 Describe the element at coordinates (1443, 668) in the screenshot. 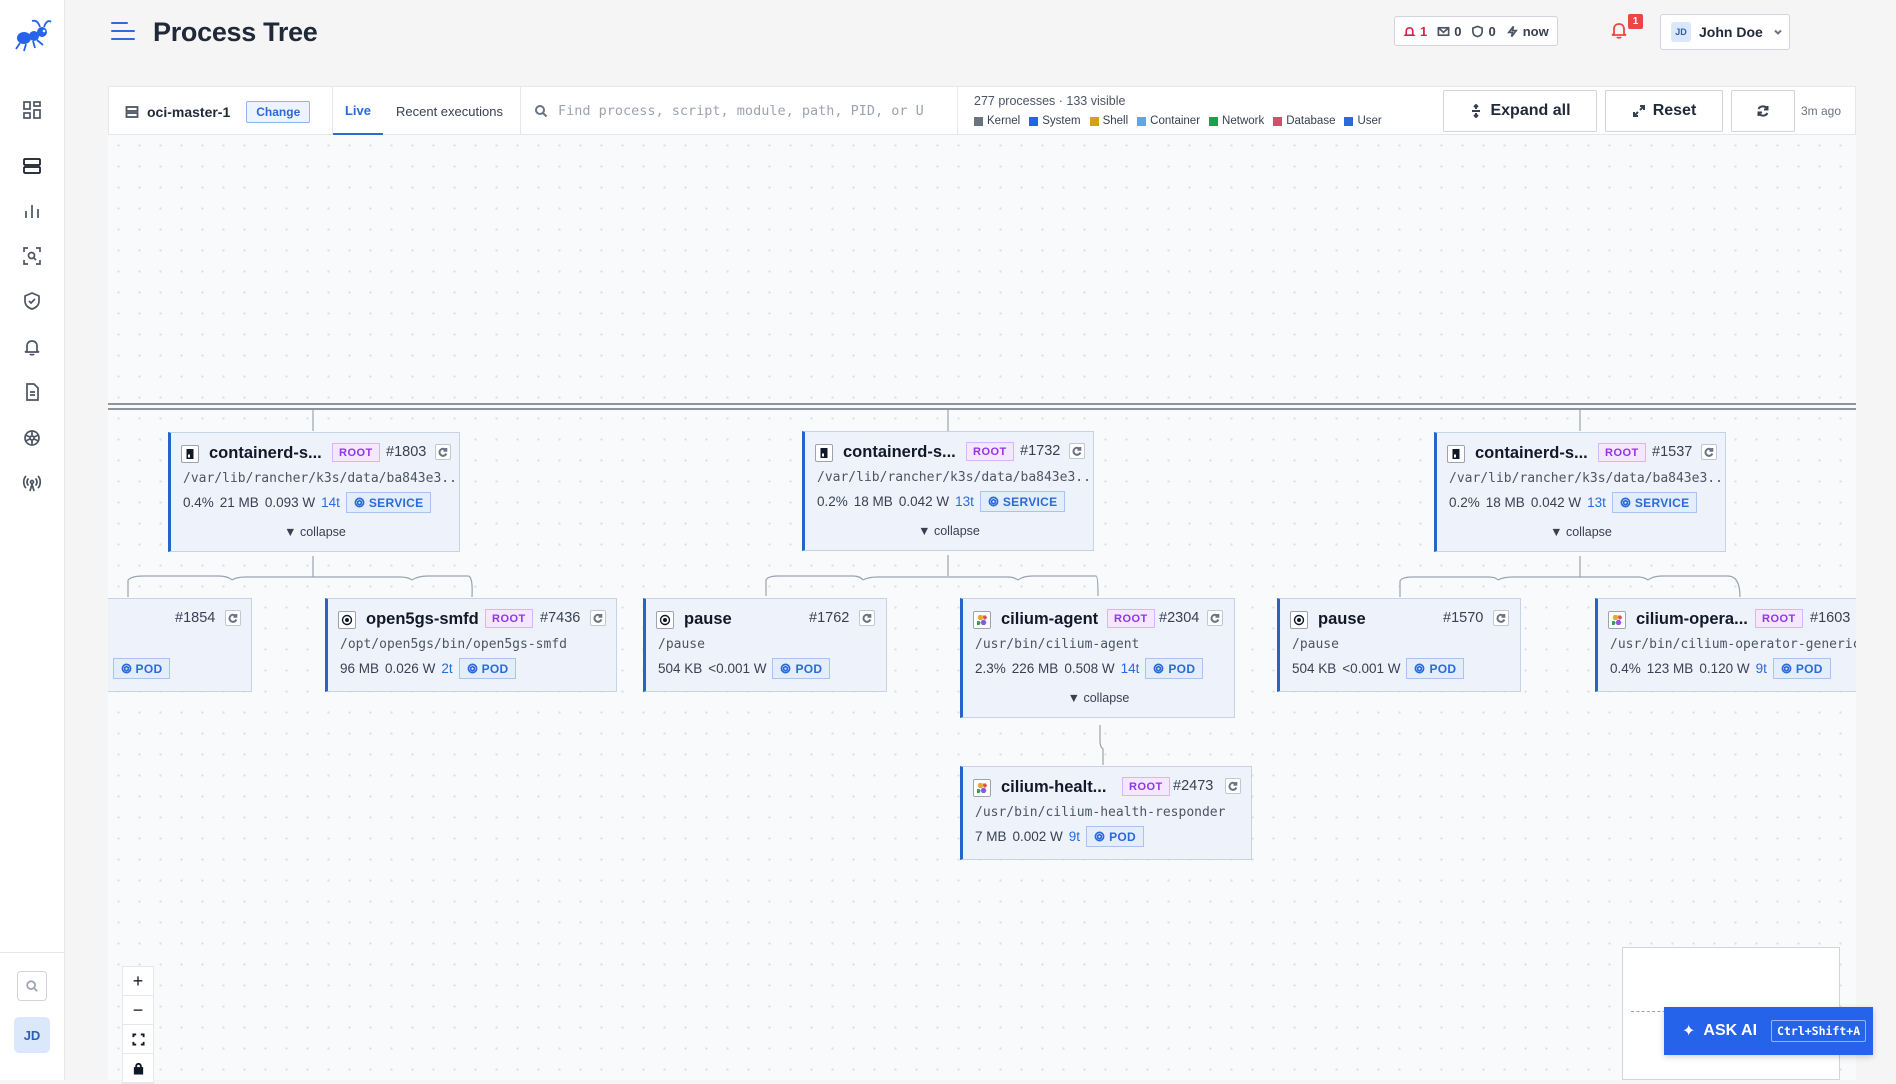

I see `workload-type: POD` at that location.